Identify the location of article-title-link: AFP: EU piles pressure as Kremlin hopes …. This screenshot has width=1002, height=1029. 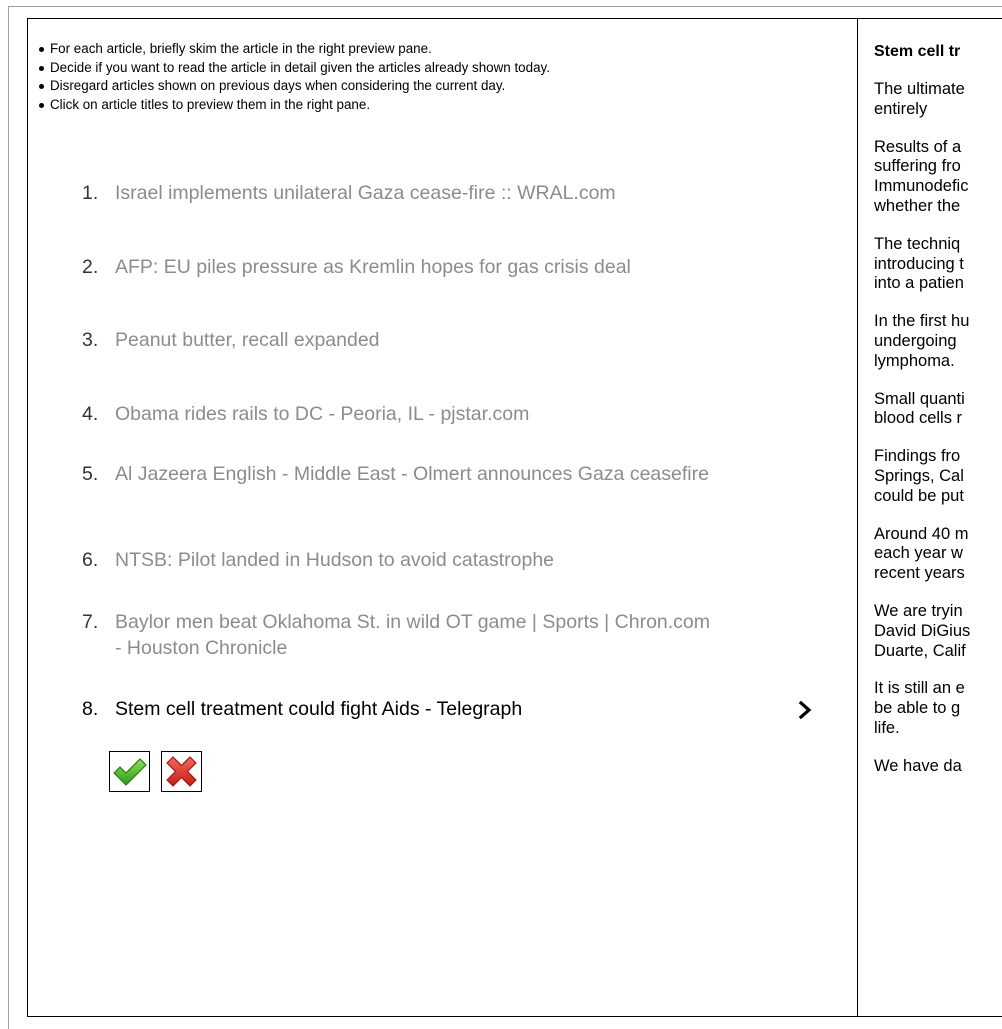
(415, 268).